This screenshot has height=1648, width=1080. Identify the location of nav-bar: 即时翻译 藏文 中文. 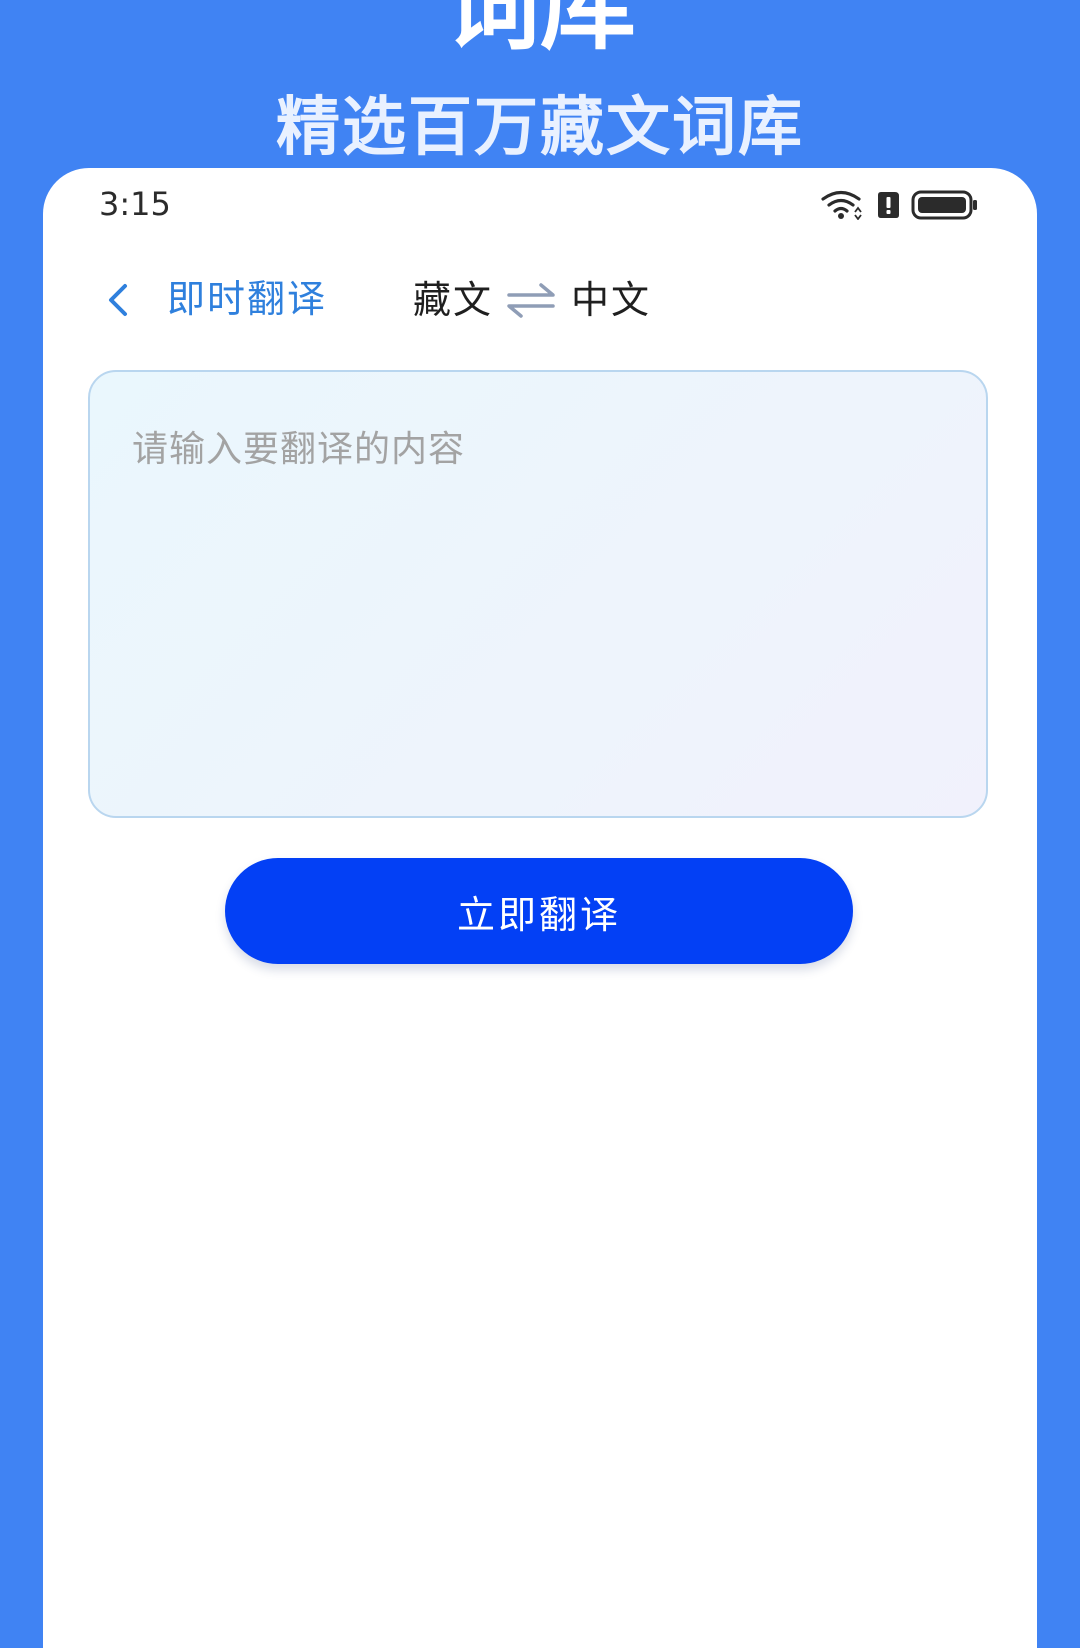
(540, 300).